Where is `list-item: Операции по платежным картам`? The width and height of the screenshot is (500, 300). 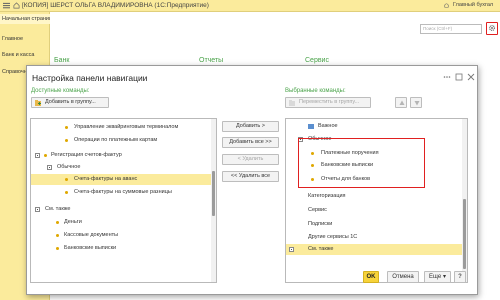 list-item: Операции по платежным картам is located at coordinates (123, 140).